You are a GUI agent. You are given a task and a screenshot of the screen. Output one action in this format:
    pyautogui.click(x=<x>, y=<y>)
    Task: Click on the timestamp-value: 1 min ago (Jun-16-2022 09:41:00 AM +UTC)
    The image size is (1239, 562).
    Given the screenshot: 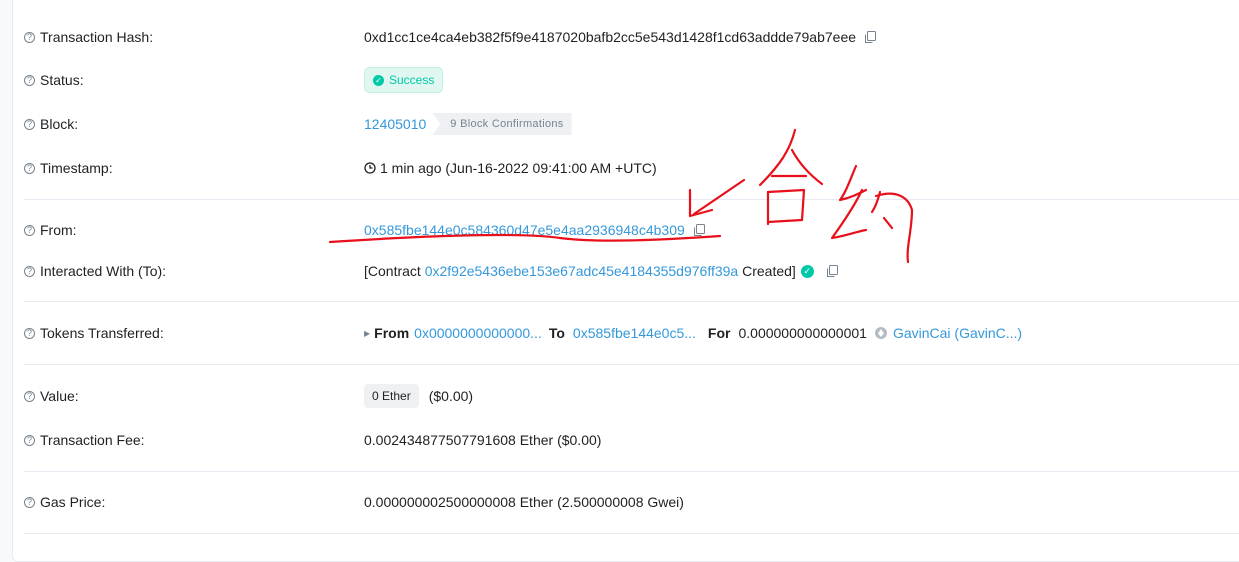 What is the action you would take?
    pyautogui.click(x=518, y=168)
    